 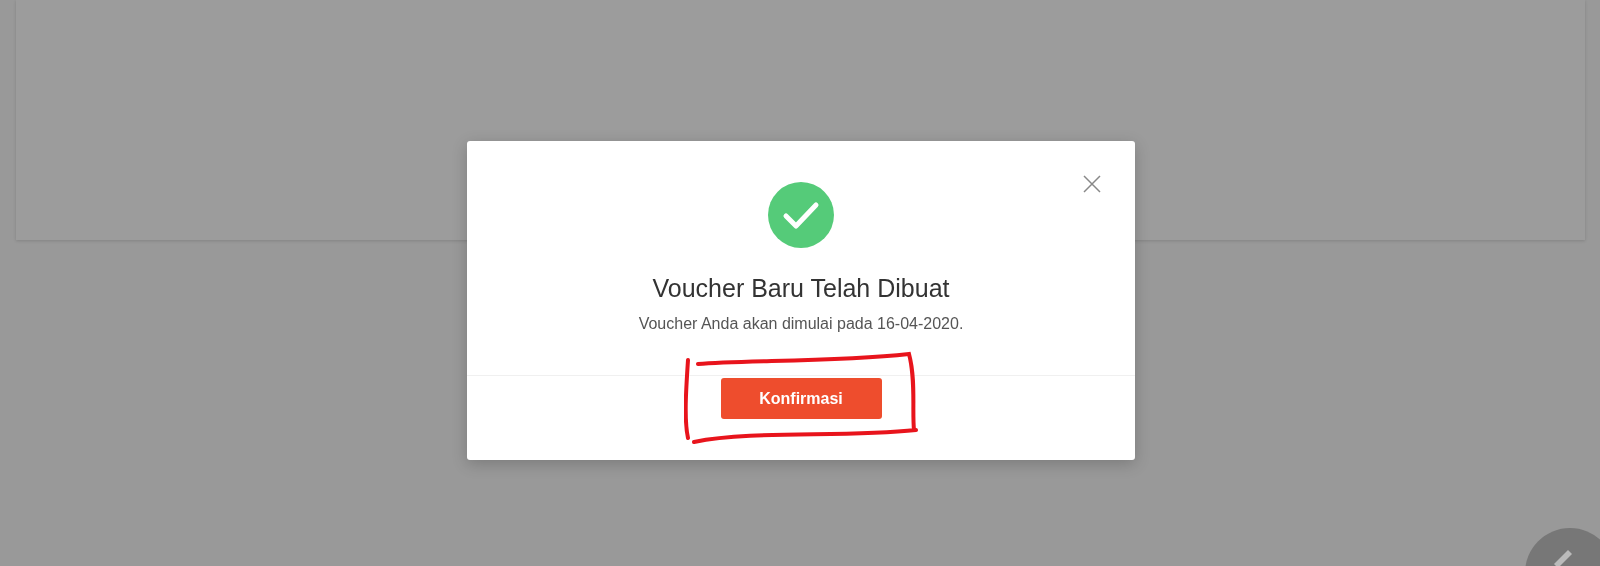 I want to click on close-icon, so click(x=1092, y=184).